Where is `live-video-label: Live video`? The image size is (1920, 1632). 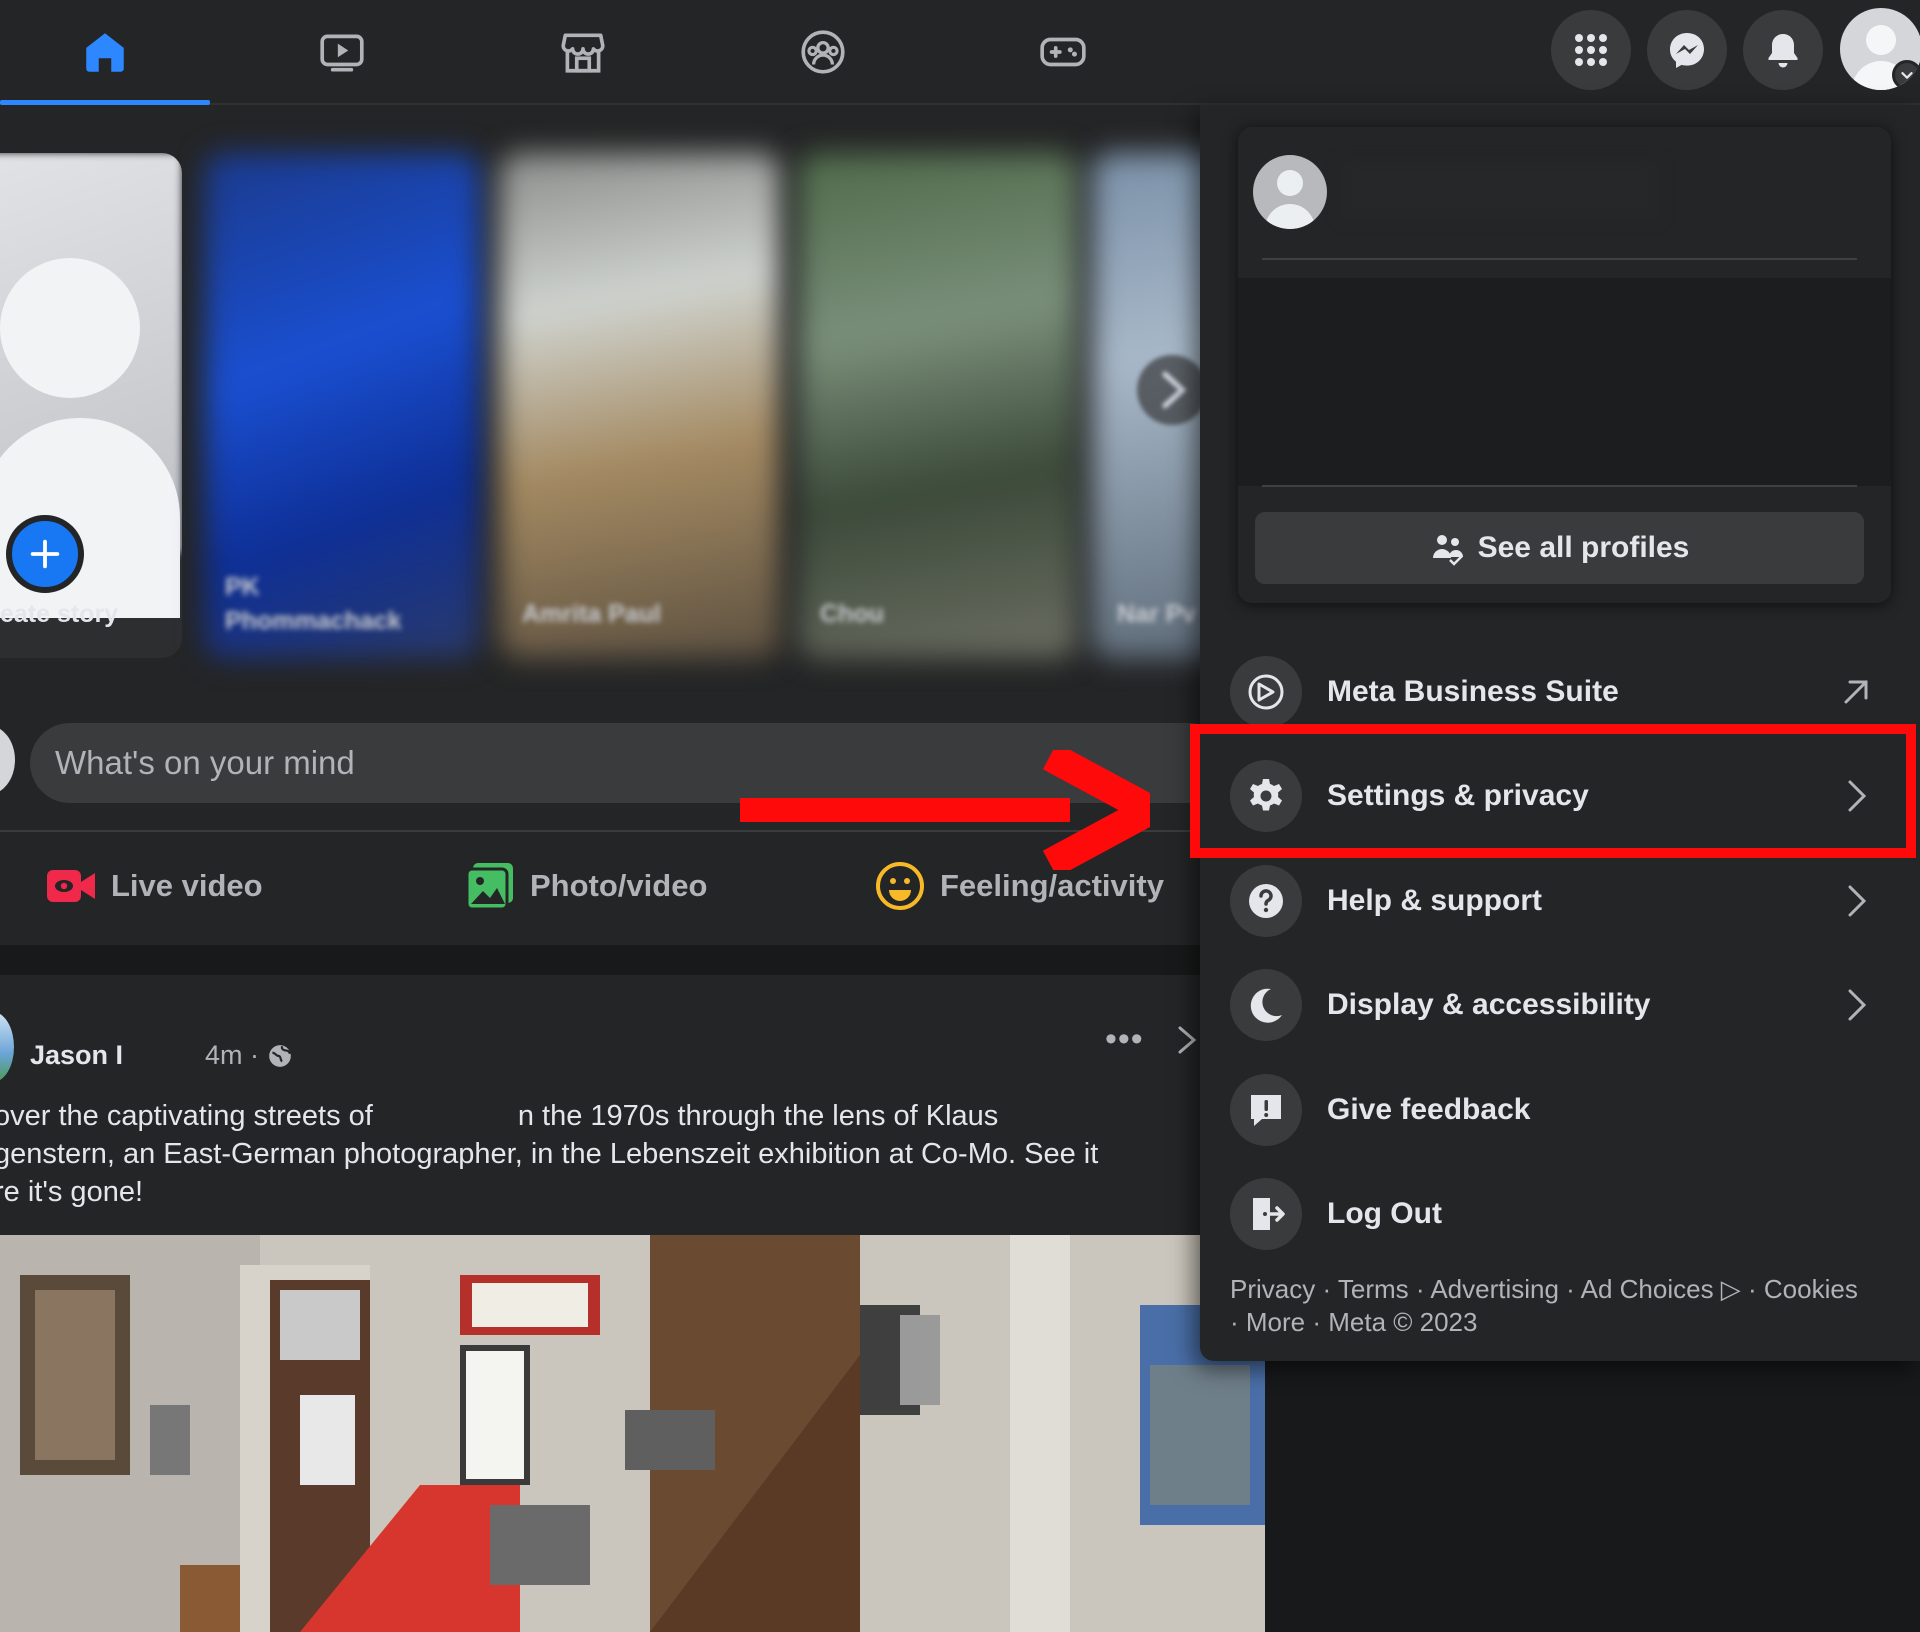
live-video-label: Live video is located at coordinates (187, 885).